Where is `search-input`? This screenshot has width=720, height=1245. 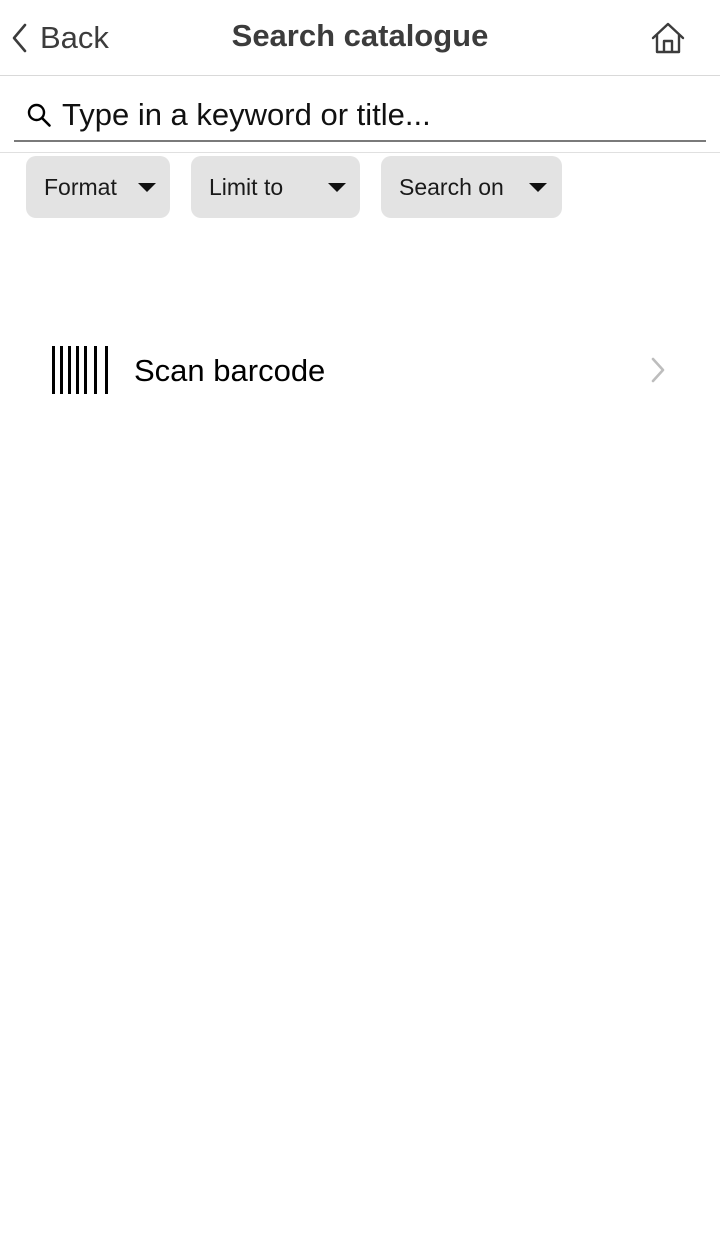
search-input is located at coordinates (362, 115).